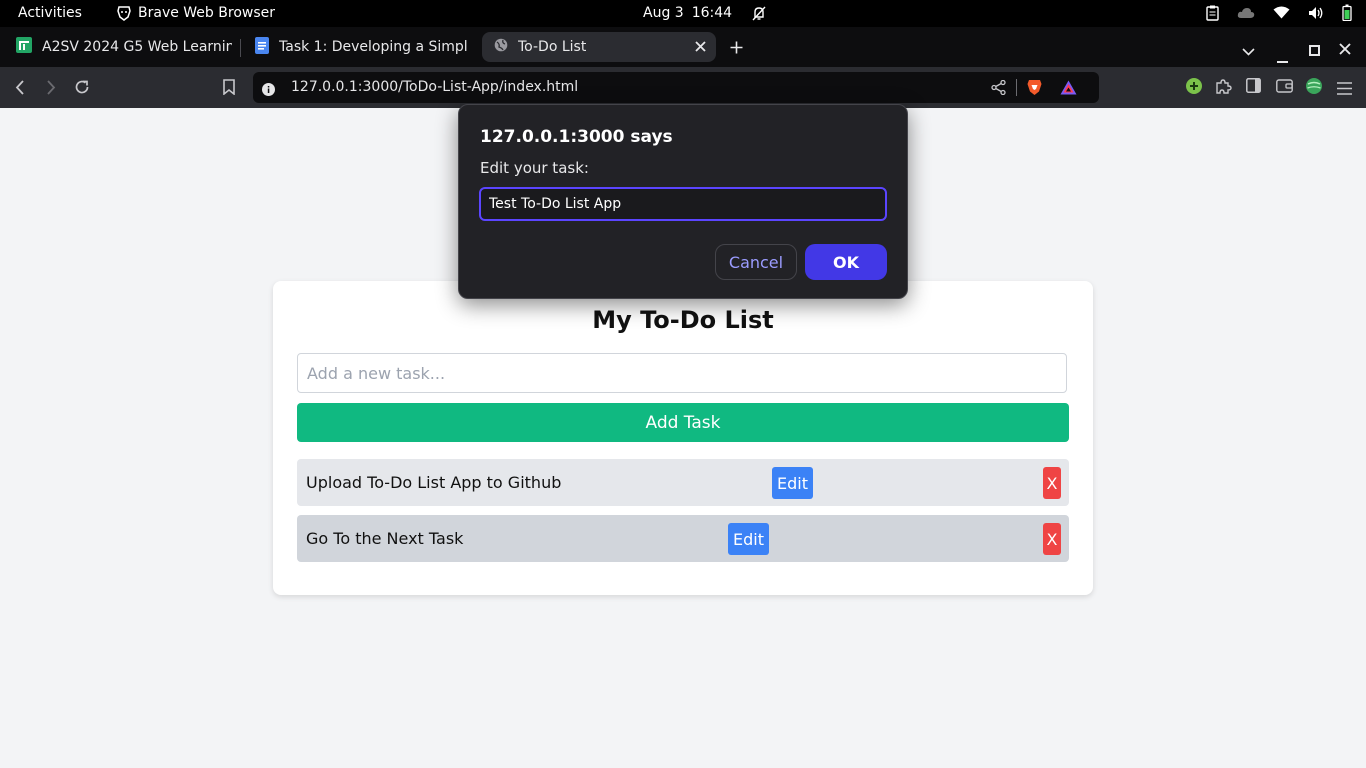 The height and width of the screenshot is (768, 1366). Describe the element at coordinates (1347, 12) in the screenshot. I see `battery-icon` at that location.